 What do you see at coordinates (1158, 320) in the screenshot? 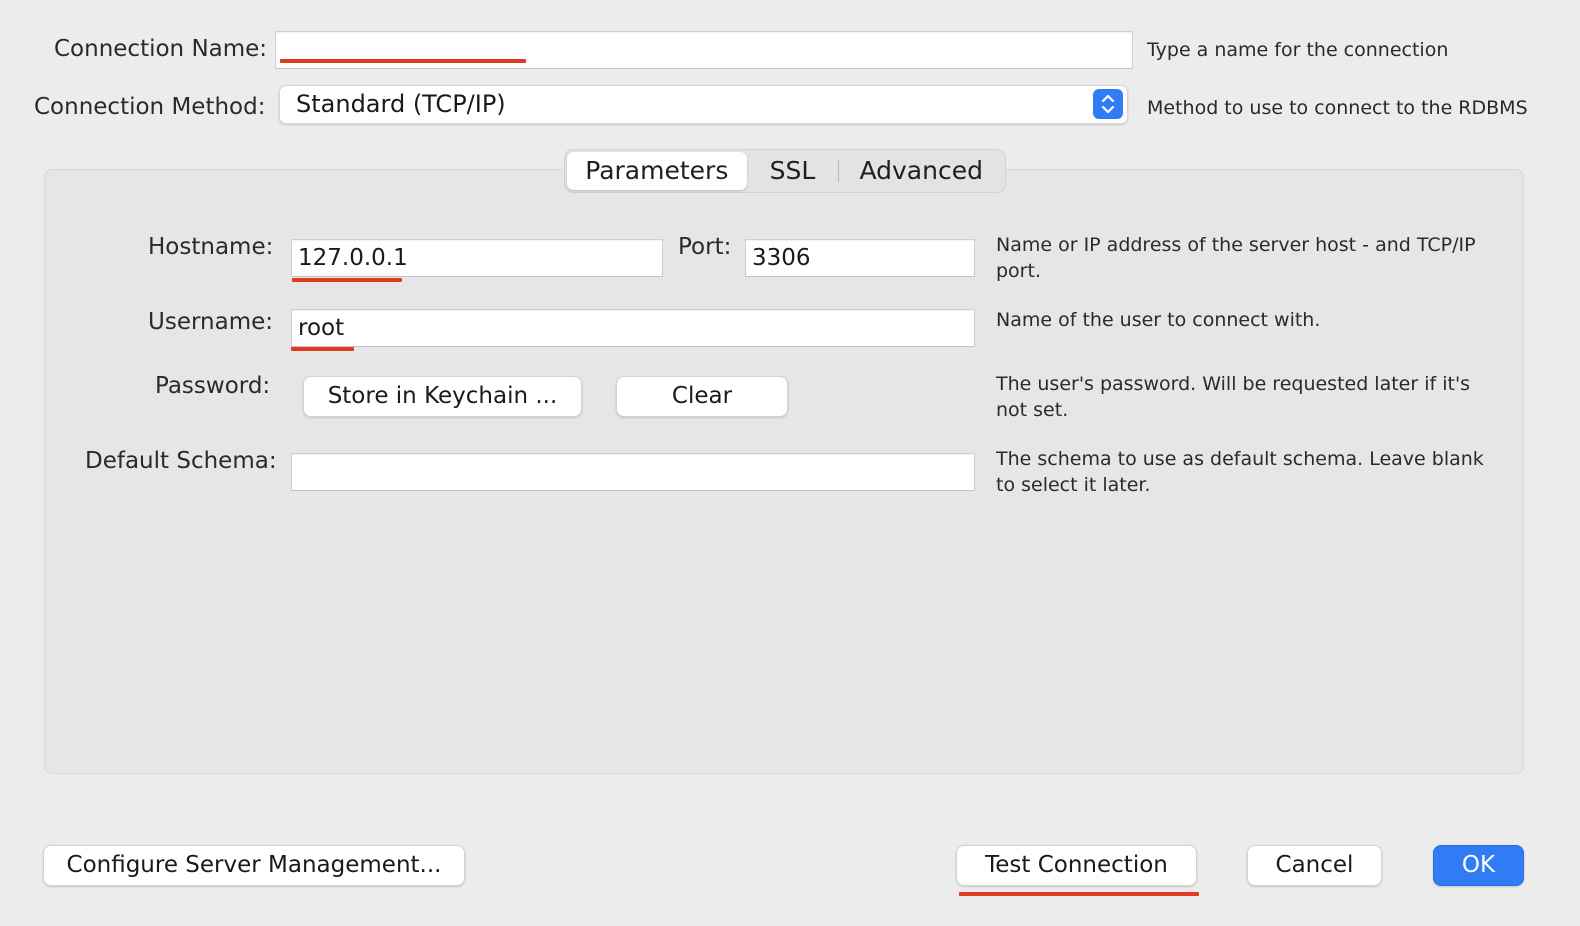
I see `username-hint: Name of the user to connect with.` at bounding box center [1158, 320].